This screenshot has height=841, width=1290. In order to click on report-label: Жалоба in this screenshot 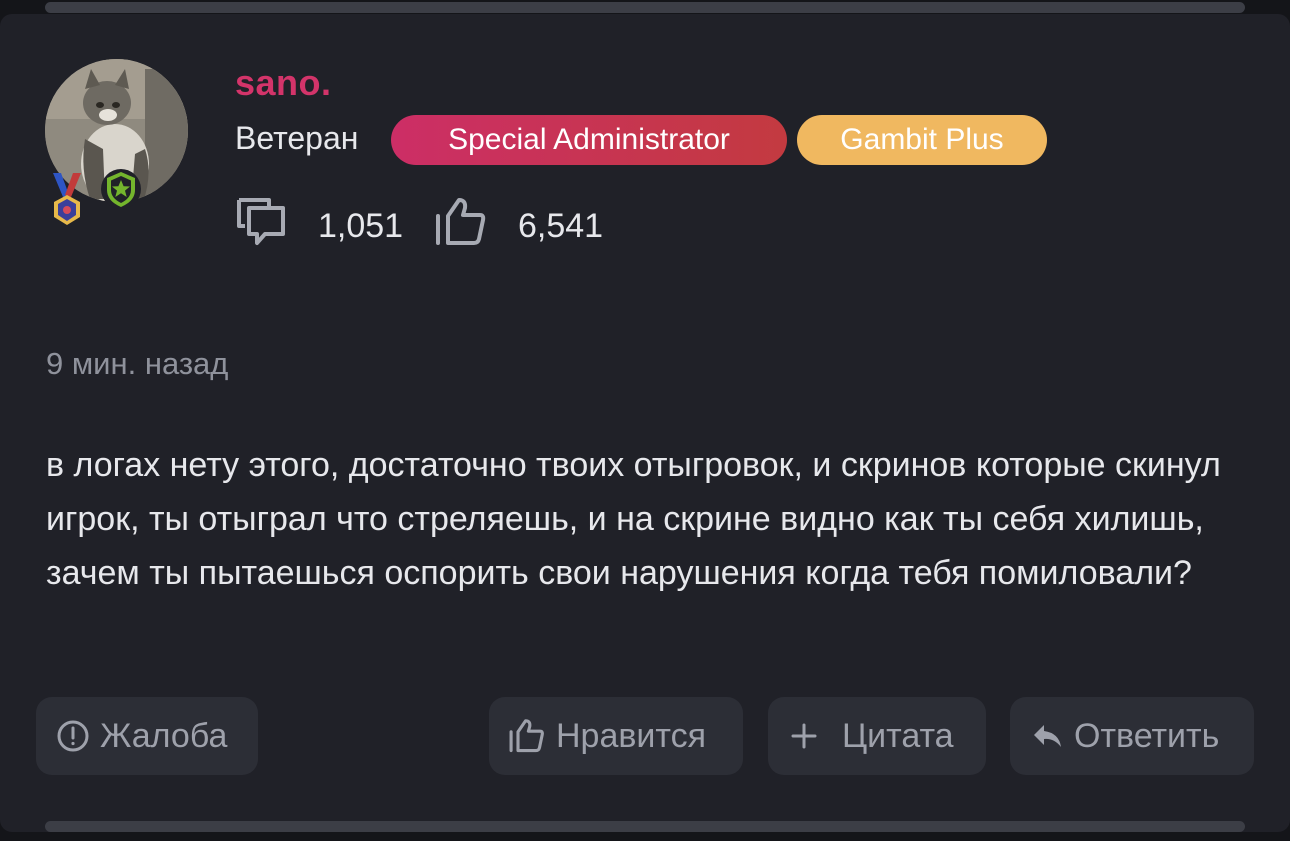, I will do `click(164, 735)`.